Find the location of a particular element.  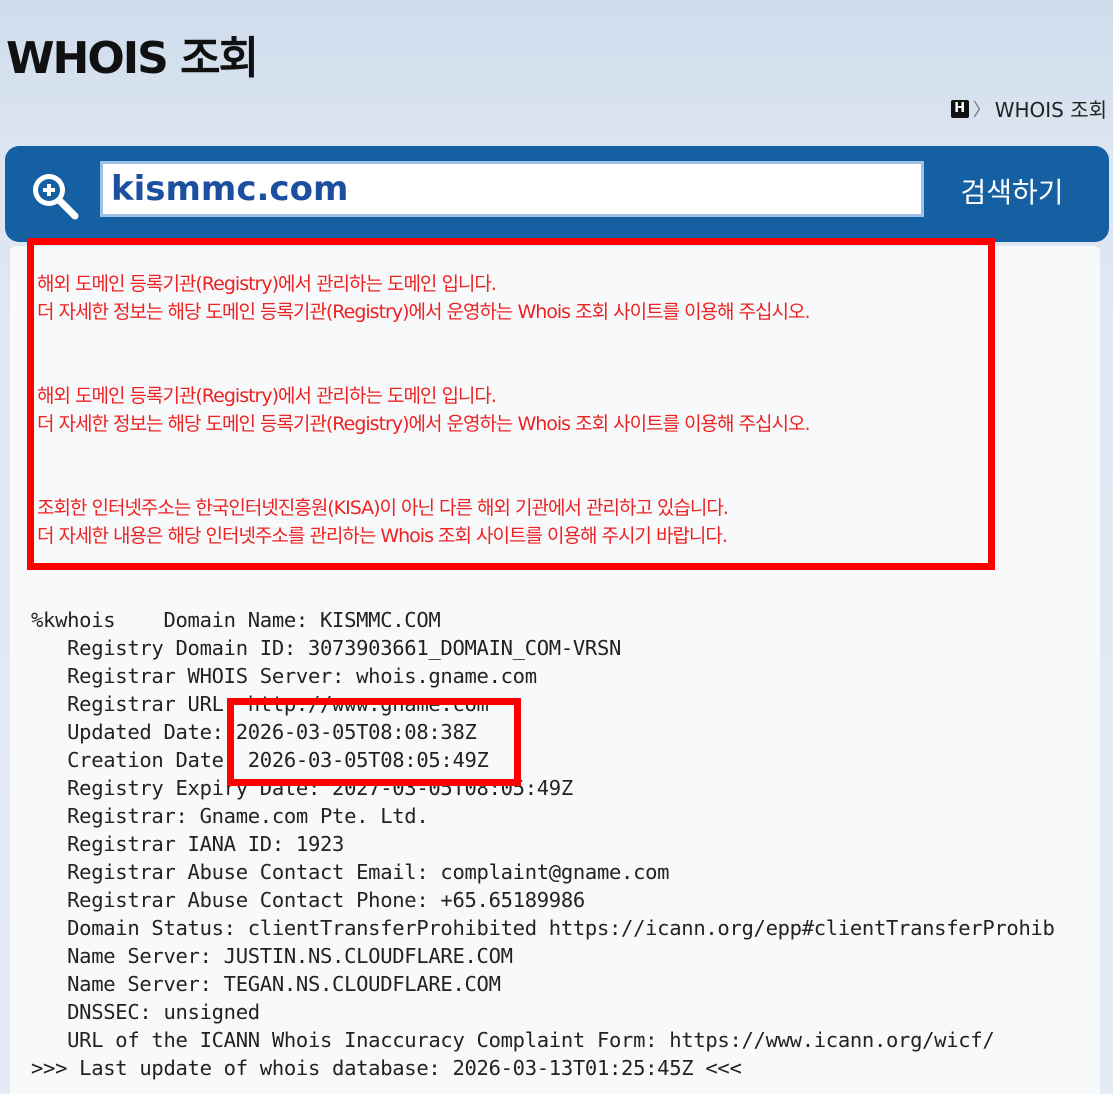

home-icon: H is located at coordinates (959, 108).